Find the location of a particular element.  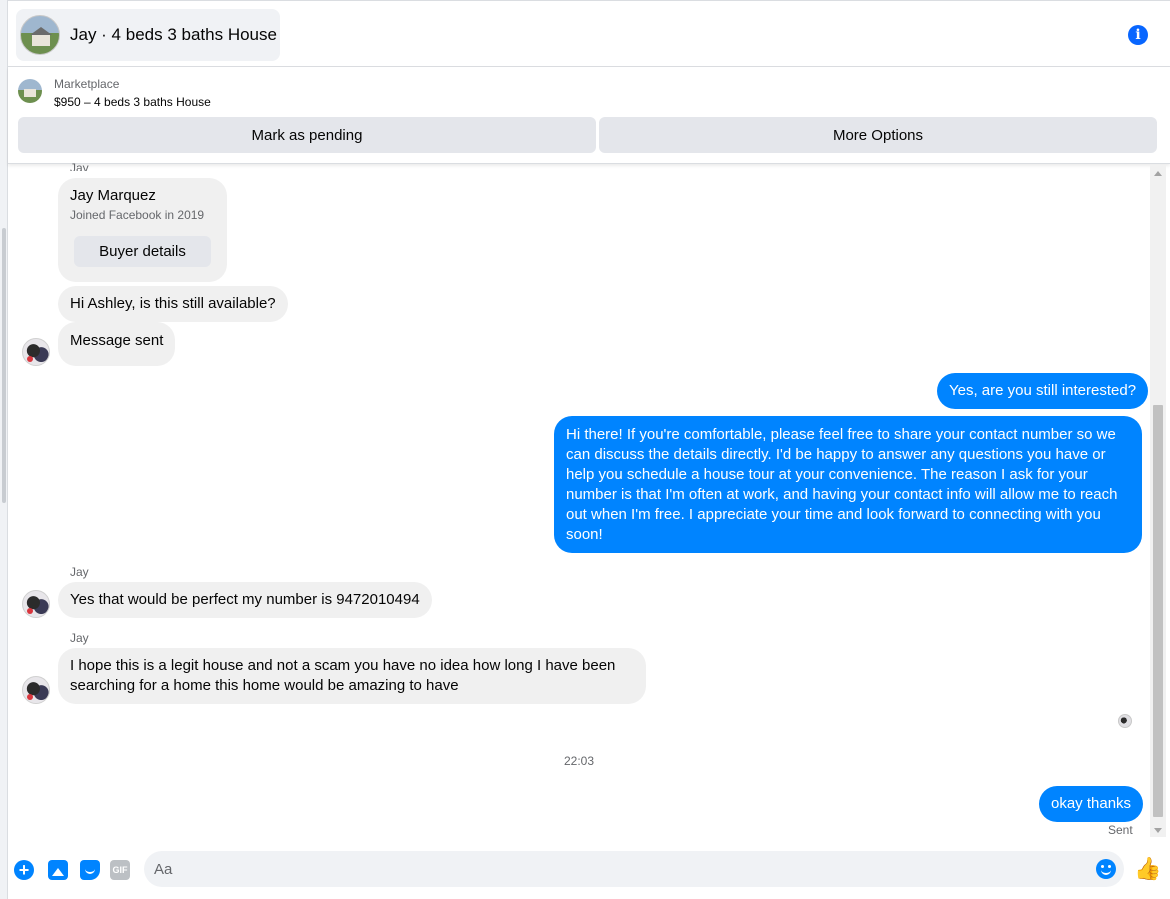

message-bubble-incoming: Message sent is located at coordinates (117, 344).